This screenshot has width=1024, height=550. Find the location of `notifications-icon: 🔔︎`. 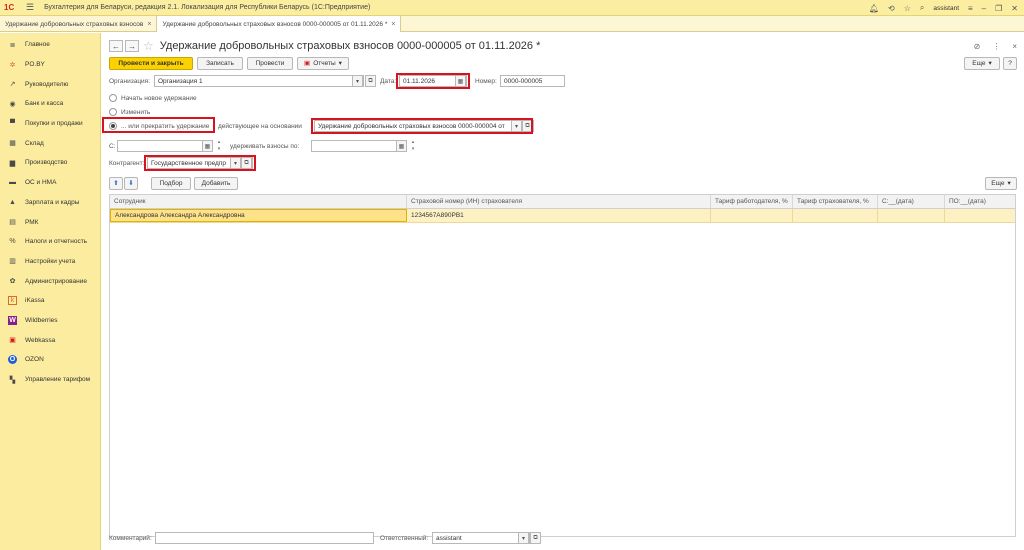

notifications-icon: 🔔︎ is located at coordinates (874, 8).